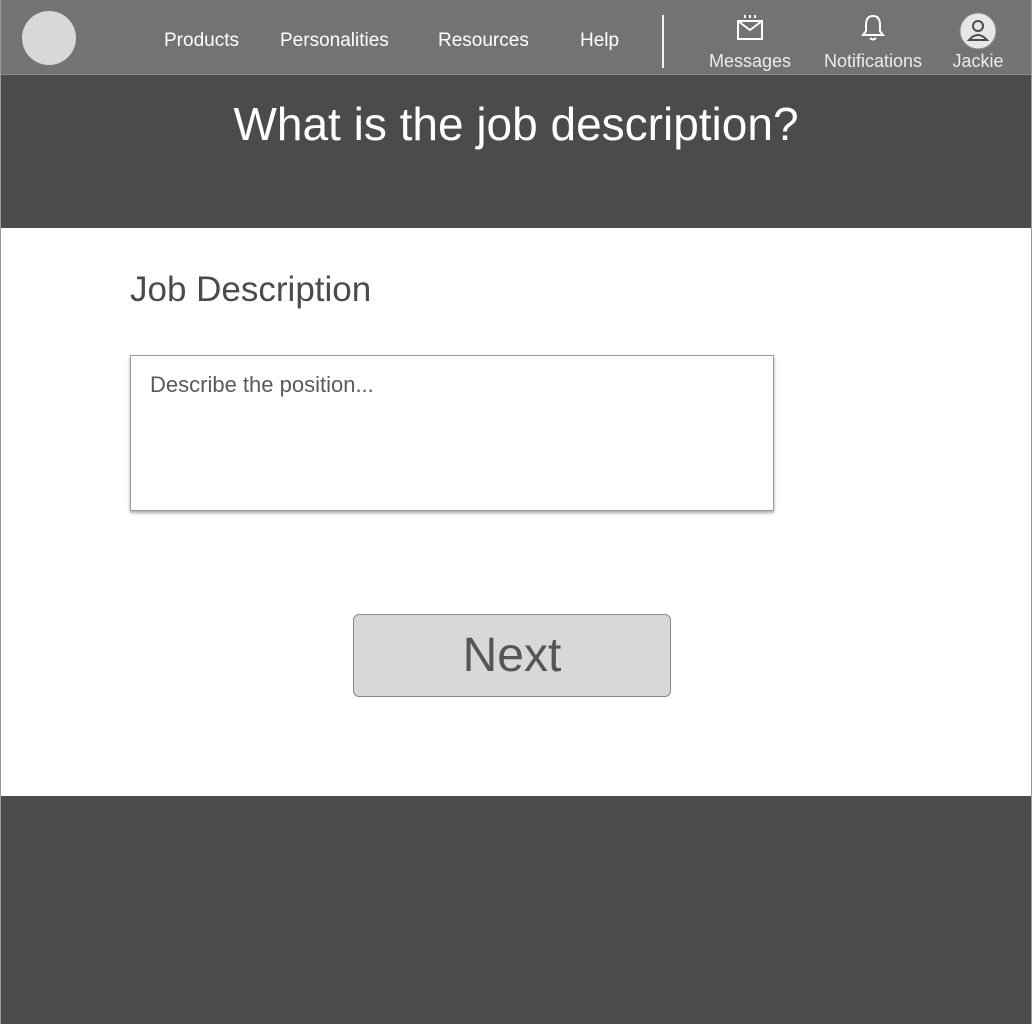  I want to click on job-description-label: Job Description, so click(251, 289).